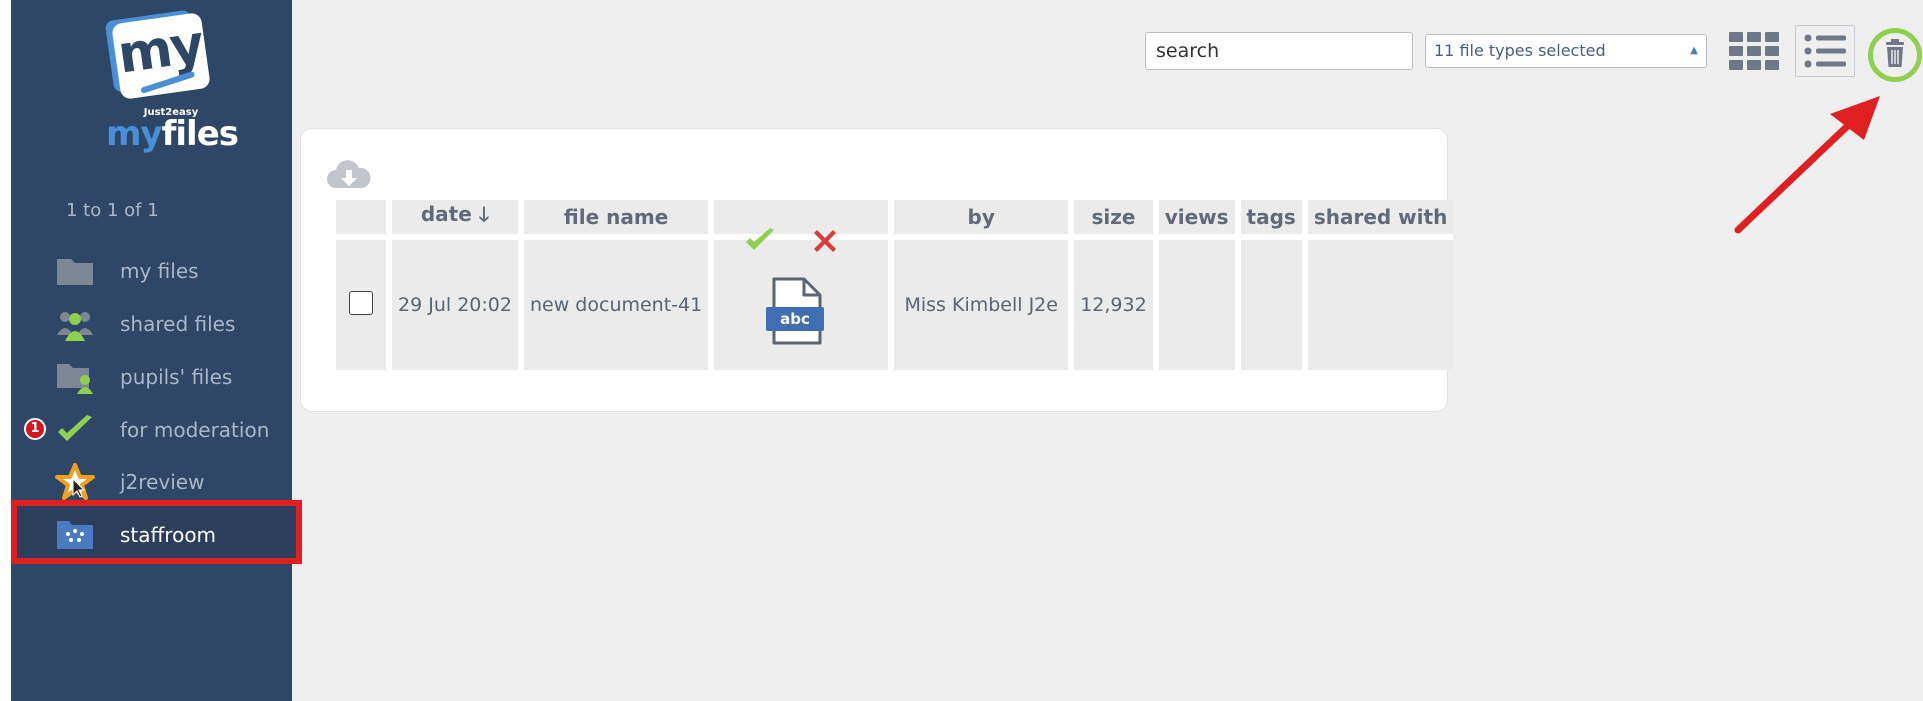 The width and height of the screenshot is (1923, 701). What do you see at coordinates (35, 429) in the screenshot?
I see `moderation-count-badge: 1` at bounding box center [35, 429].